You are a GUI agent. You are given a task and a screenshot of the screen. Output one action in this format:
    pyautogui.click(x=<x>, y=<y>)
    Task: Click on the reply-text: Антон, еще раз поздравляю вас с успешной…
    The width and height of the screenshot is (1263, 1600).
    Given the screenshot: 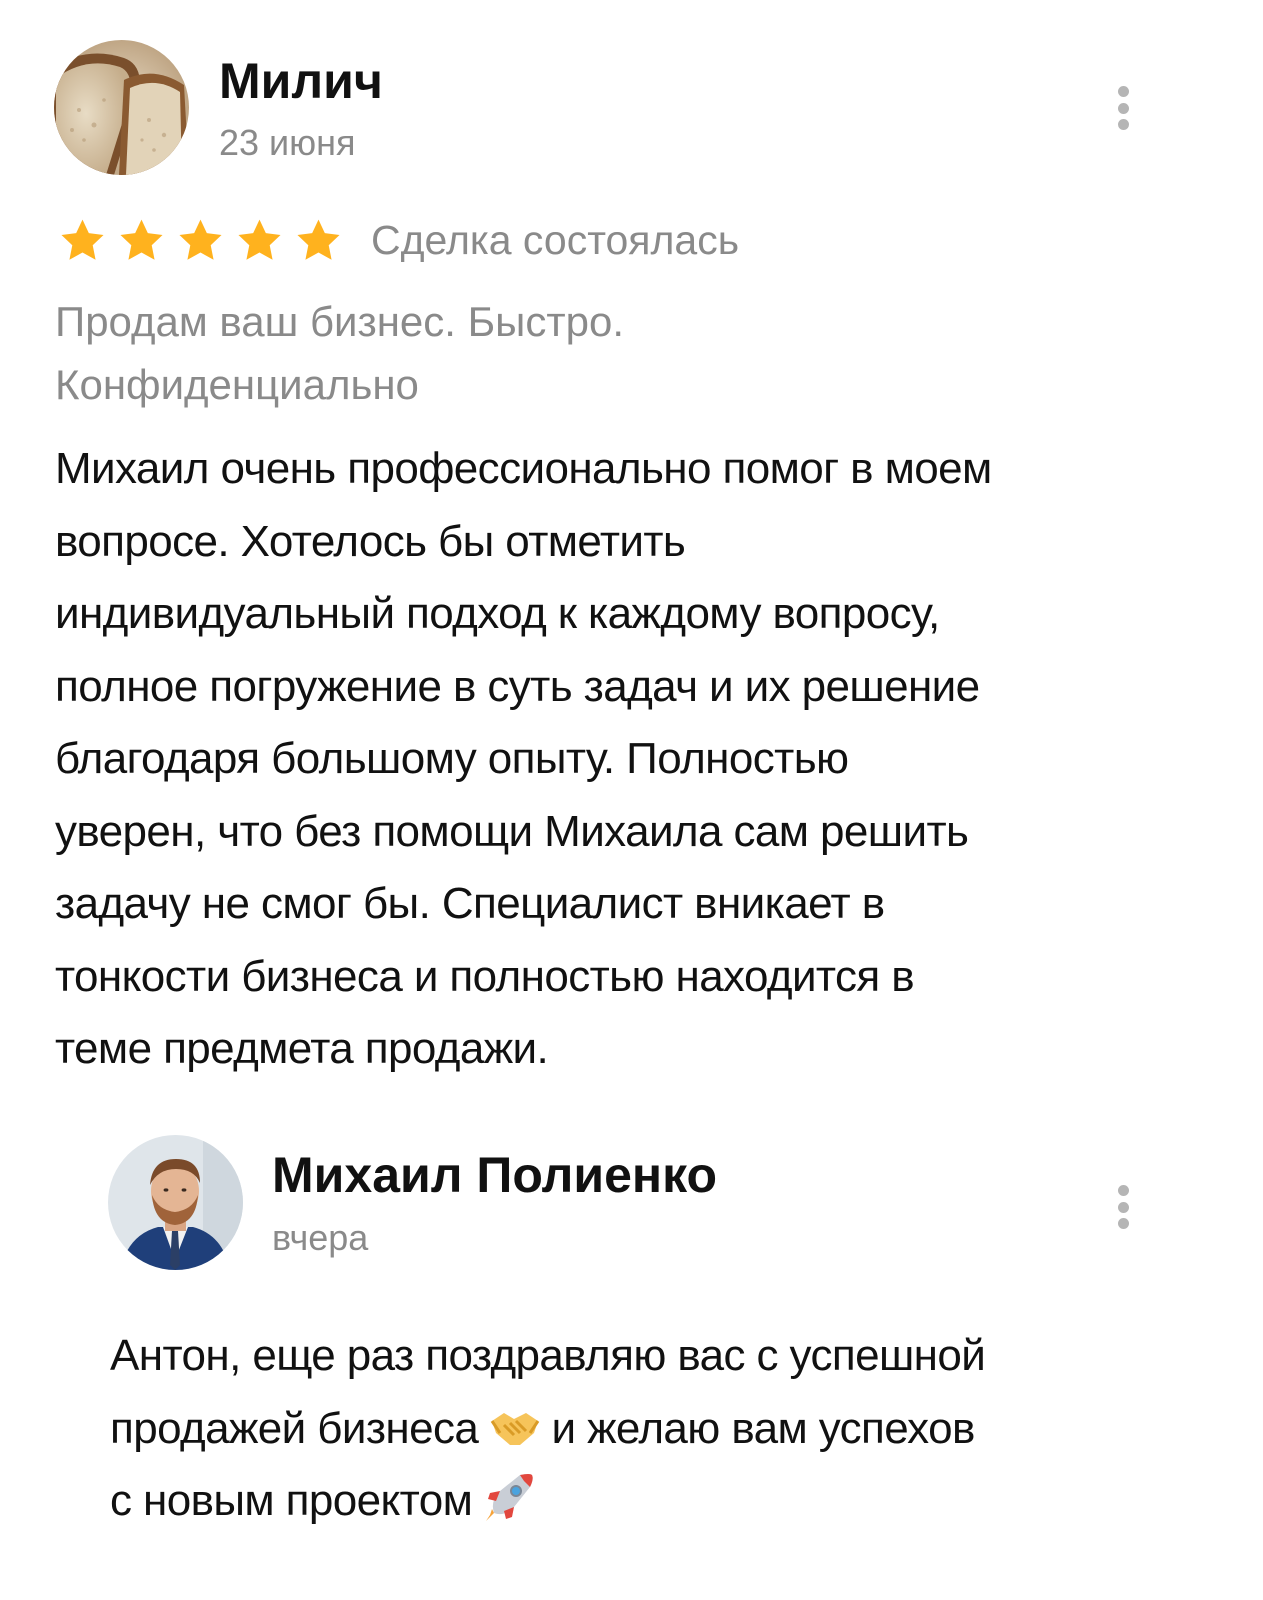 What is the action you would take?
    pyautogui.click(x=660, y=1429)
    